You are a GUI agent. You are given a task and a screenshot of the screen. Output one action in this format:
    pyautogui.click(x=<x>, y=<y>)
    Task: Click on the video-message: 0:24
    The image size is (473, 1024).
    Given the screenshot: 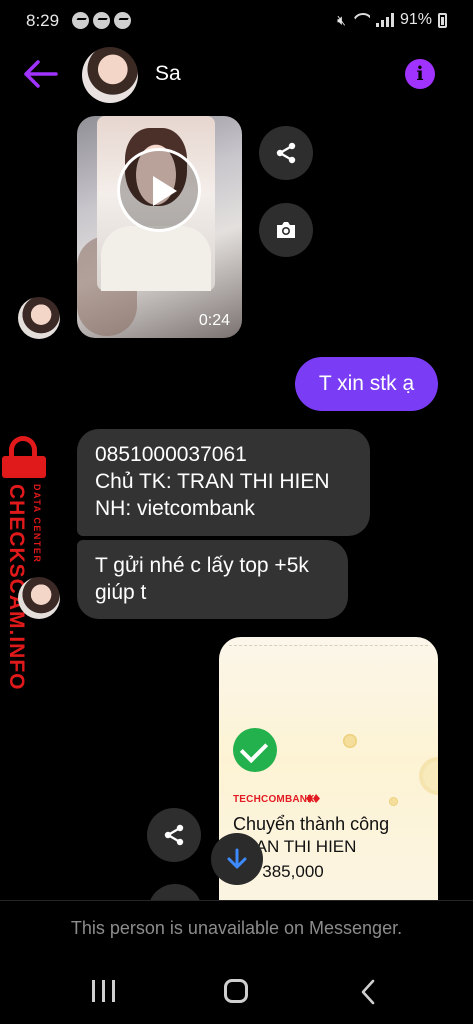 What is the action you would take?
    pyautogui.click(x=159, y=227)
    